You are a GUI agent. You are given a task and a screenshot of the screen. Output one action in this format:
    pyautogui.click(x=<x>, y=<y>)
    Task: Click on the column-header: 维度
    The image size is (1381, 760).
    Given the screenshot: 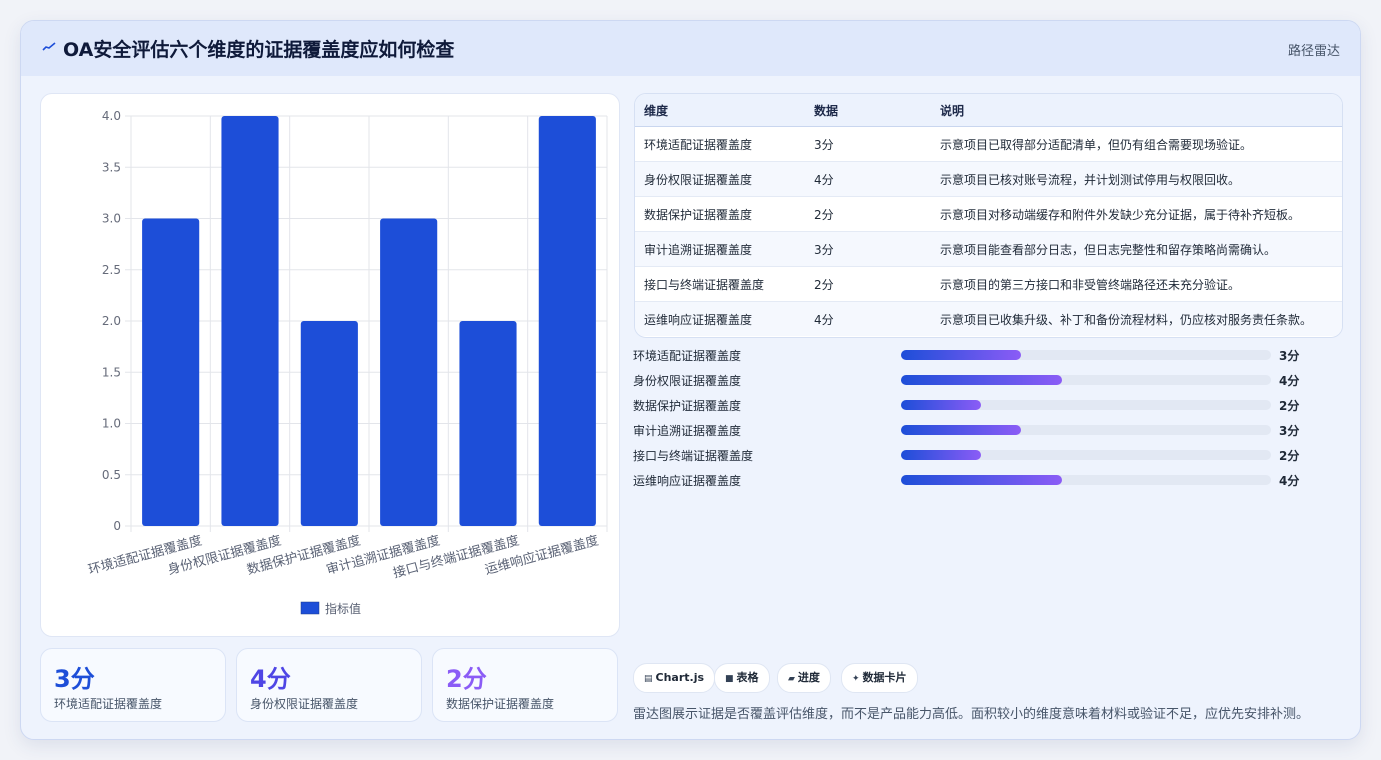 What is the action you would take?
    pyautogui.click(x=720, y=110)
    